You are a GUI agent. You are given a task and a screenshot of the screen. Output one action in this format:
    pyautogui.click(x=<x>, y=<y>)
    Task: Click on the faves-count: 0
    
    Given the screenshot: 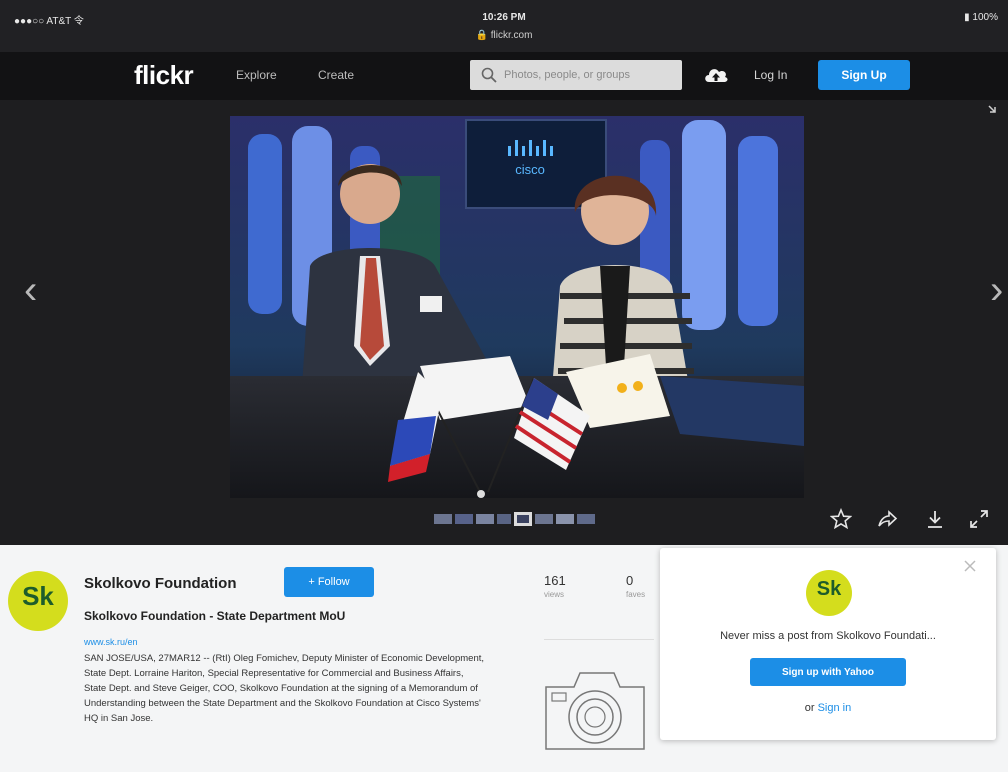 What is the action you would take?
    pyautogui.click(x=630, y=580)
    